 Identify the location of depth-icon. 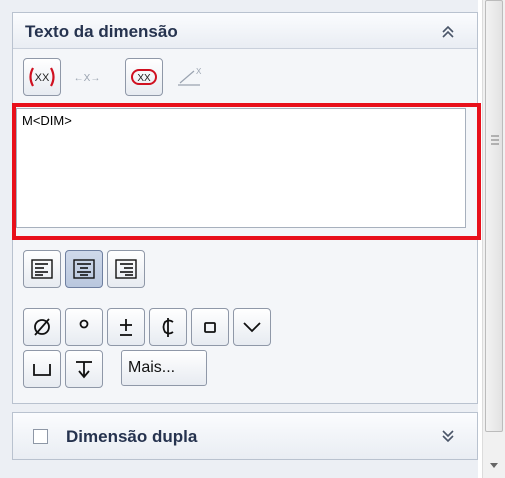
(84, 370).